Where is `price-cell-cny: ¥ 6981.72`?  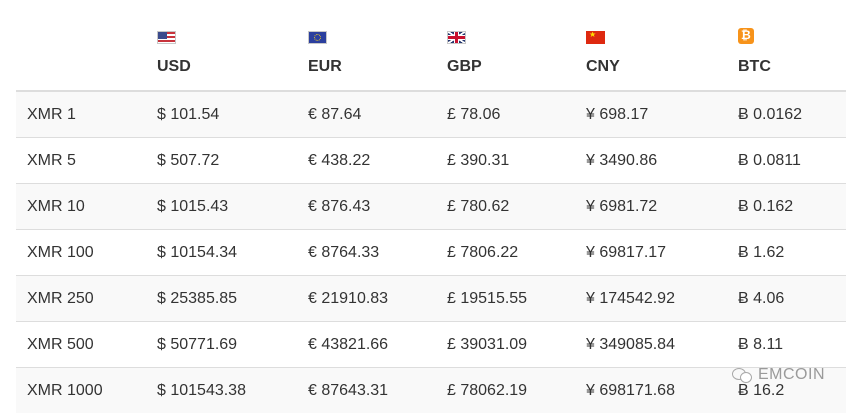 price-cell-cny: ¥ 6981.72 is located at coordinates (651, 207).